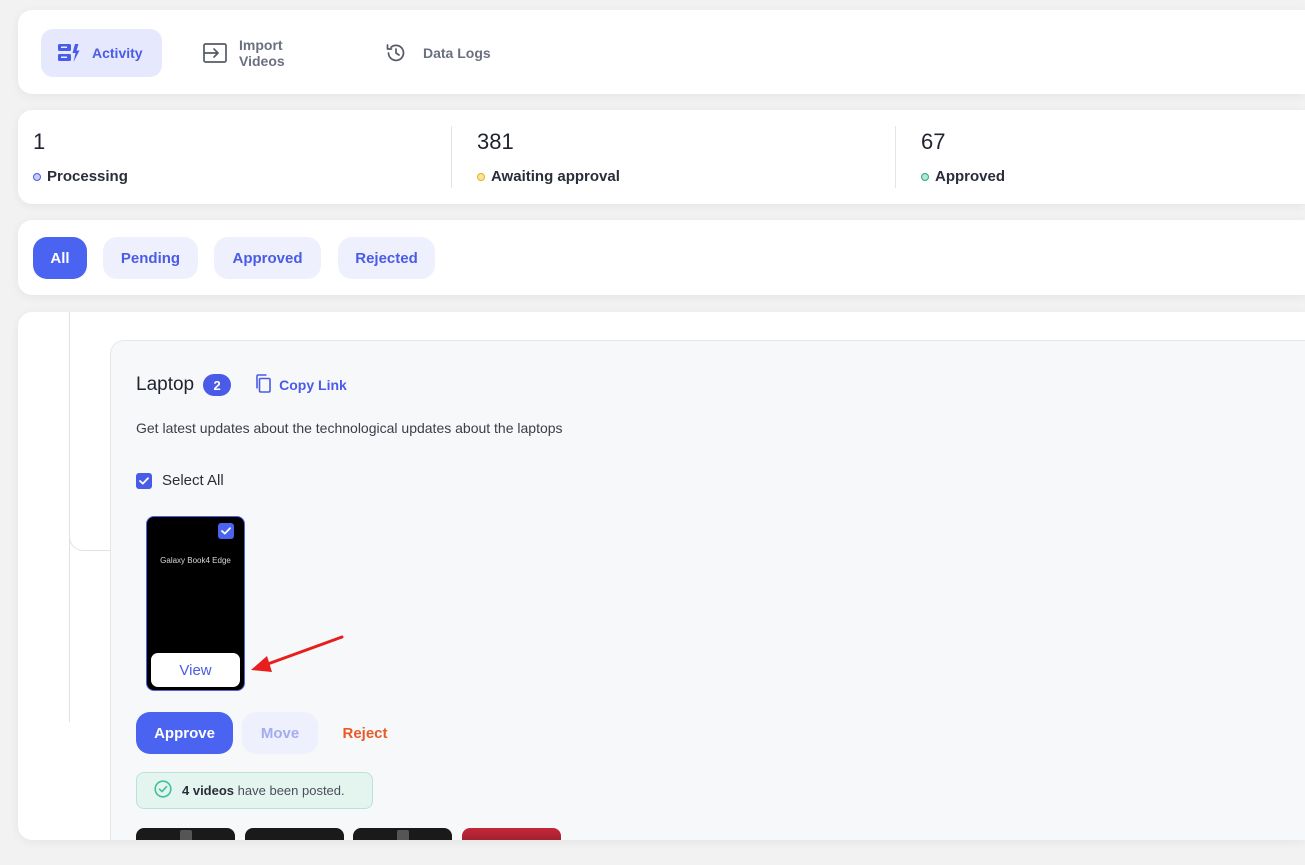 Image resolution: width=1305 pixels, height=865 pixels. I want to click on import-icon, so click(215, 53).